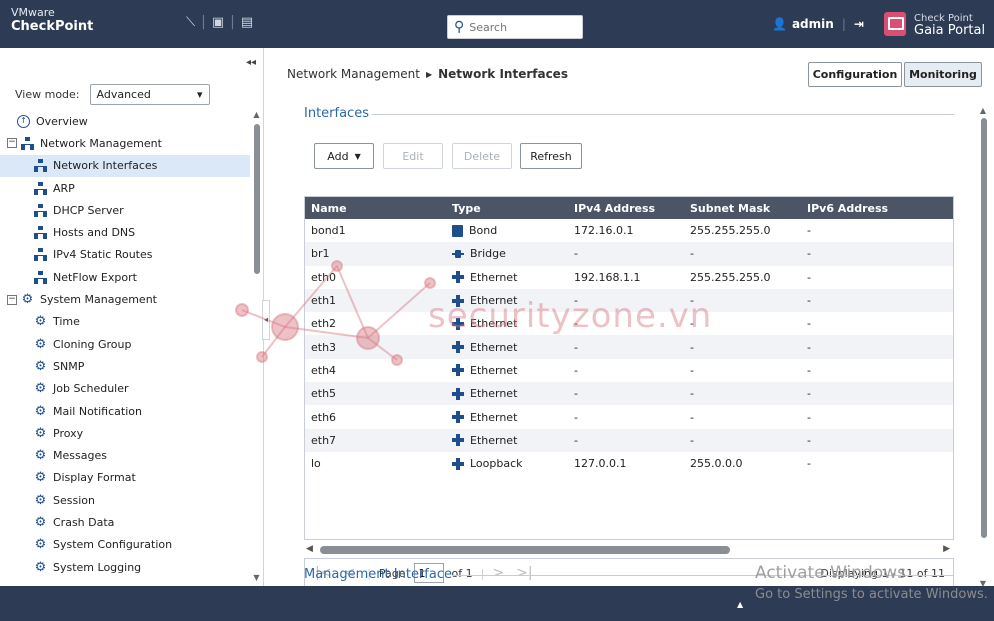  Describe the element at coordinates (324, 277) in the screenshot. I see `cell-name: eth0` at that location.